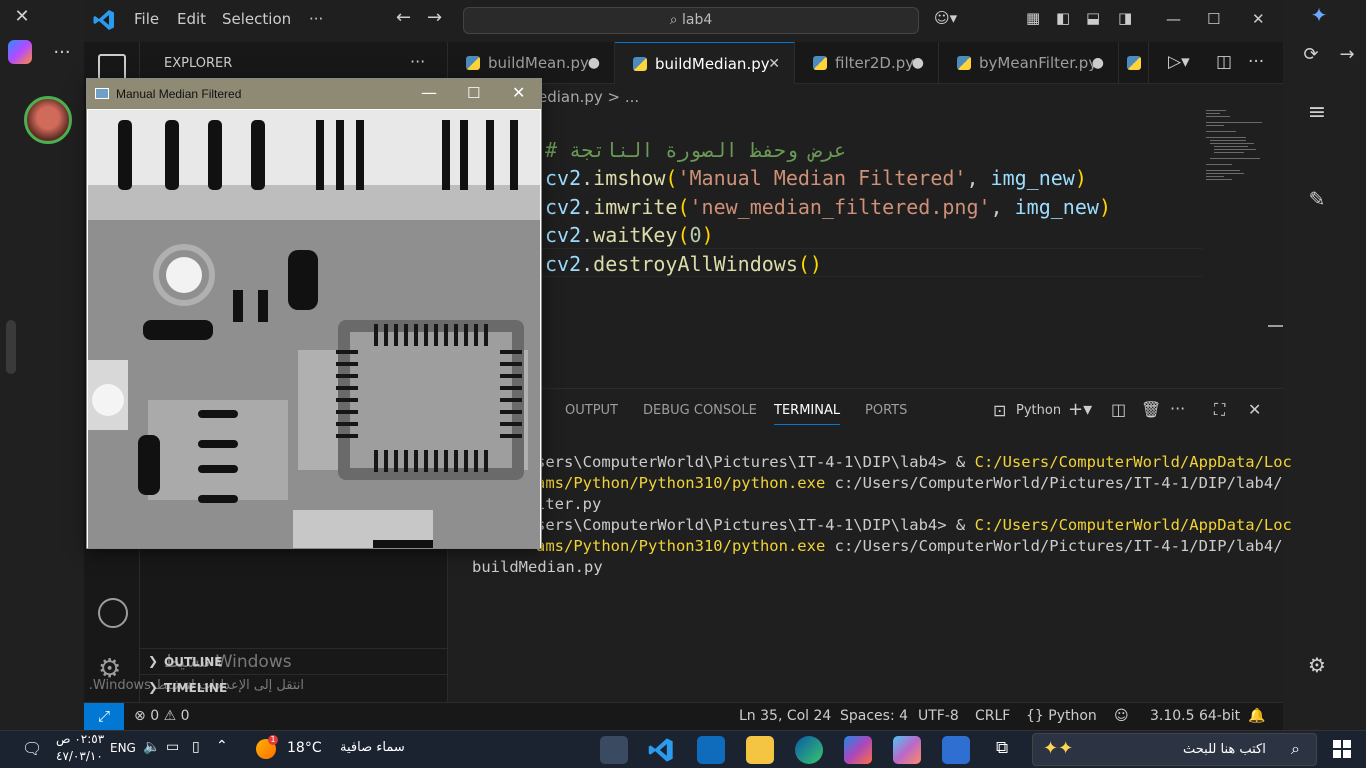 The width and height of the screenshot is (1366, 768). Describe the element at coordinates (185, 716) in the screenshot. I see `warning-count: 0` at that location.